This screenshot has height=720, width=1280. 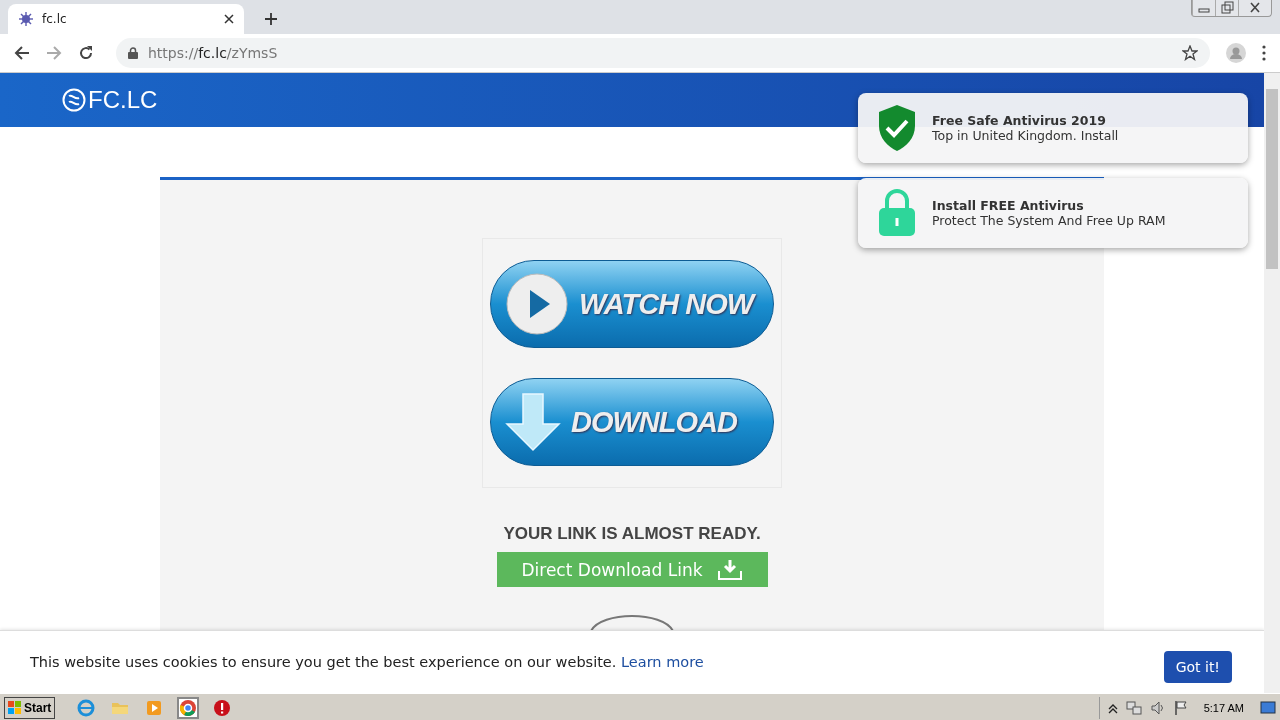 What do you see at coordinates (632, 534) in the screenshot?
I see `status-heading: YOUR LINK IS ALMOST READY.` at bounding box center [632, 534].